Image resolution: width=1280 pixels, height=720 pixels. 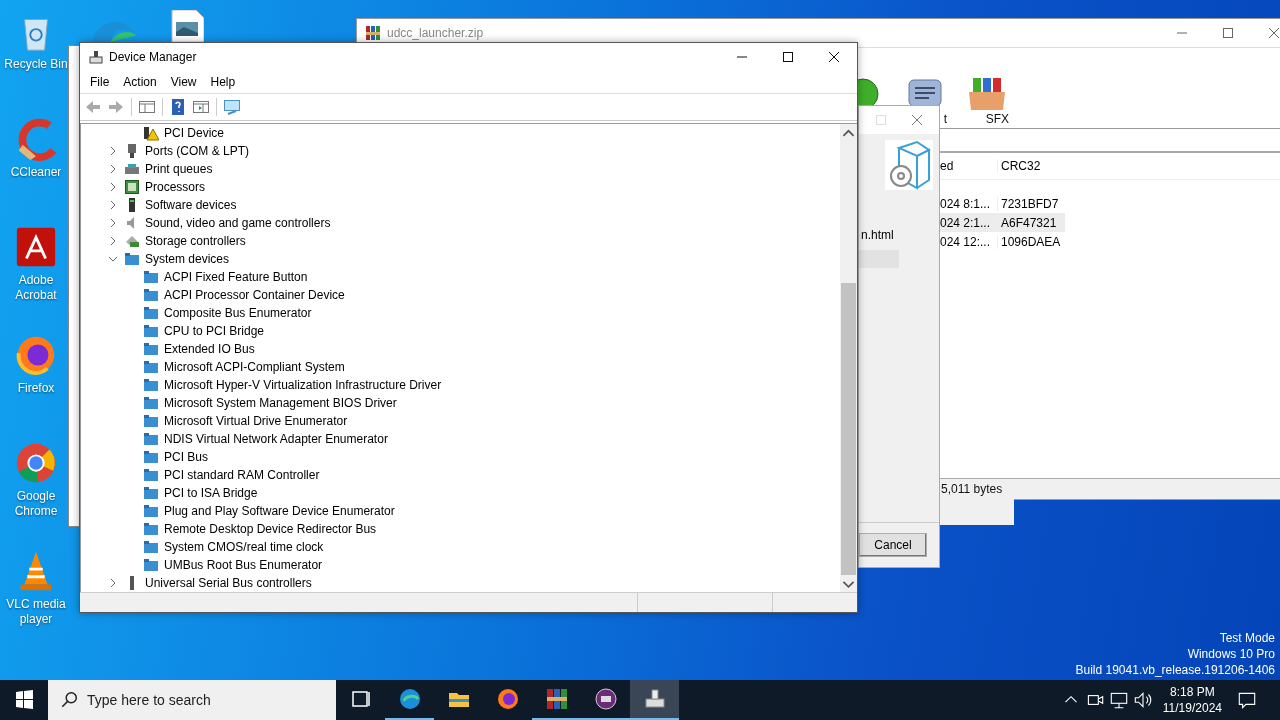 What do you see at coordinates (187, 26) in the screenshot?
I see `image-file-icon` at bounding box center [187, 26].